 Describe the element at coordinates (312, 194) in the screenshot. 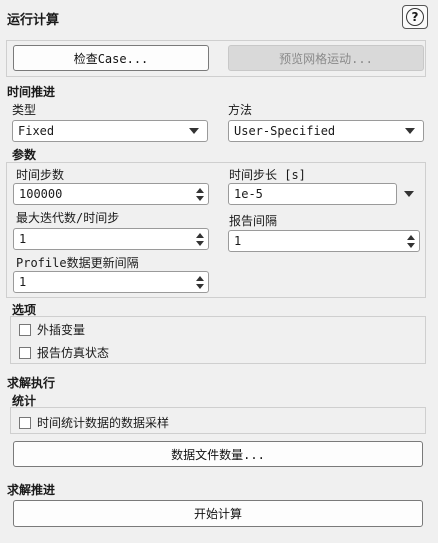

I see `step-size-input: 1e-5` at that location.